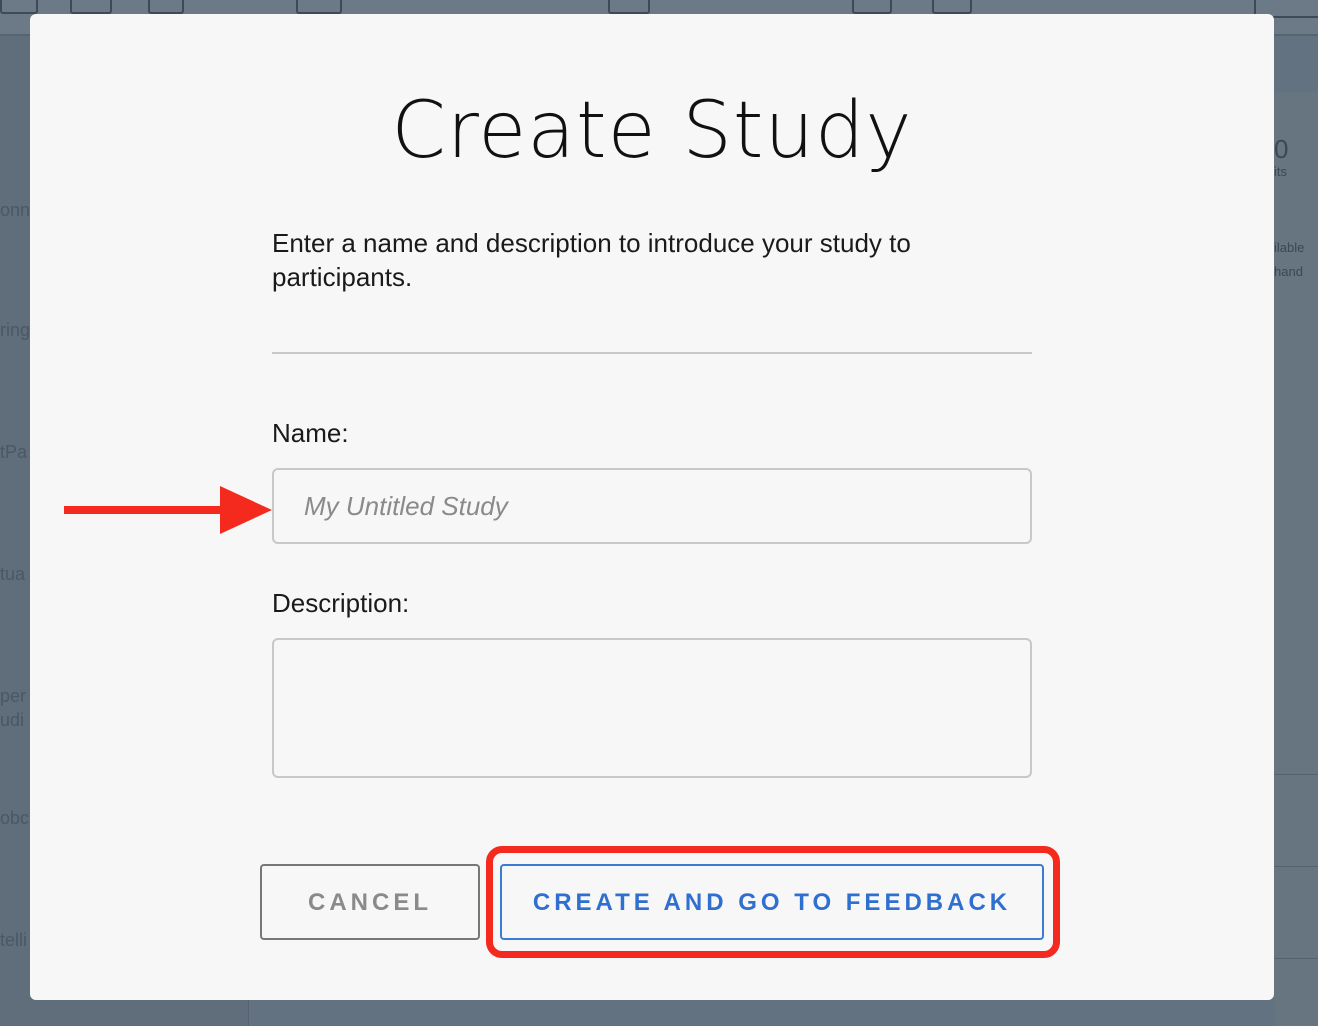 Image resolution: width=1318 pixels, height=1026 pixels. Describe the element at coordinates (12, 720) in the screenshot. I see `sidebar-item: udi` at that location.